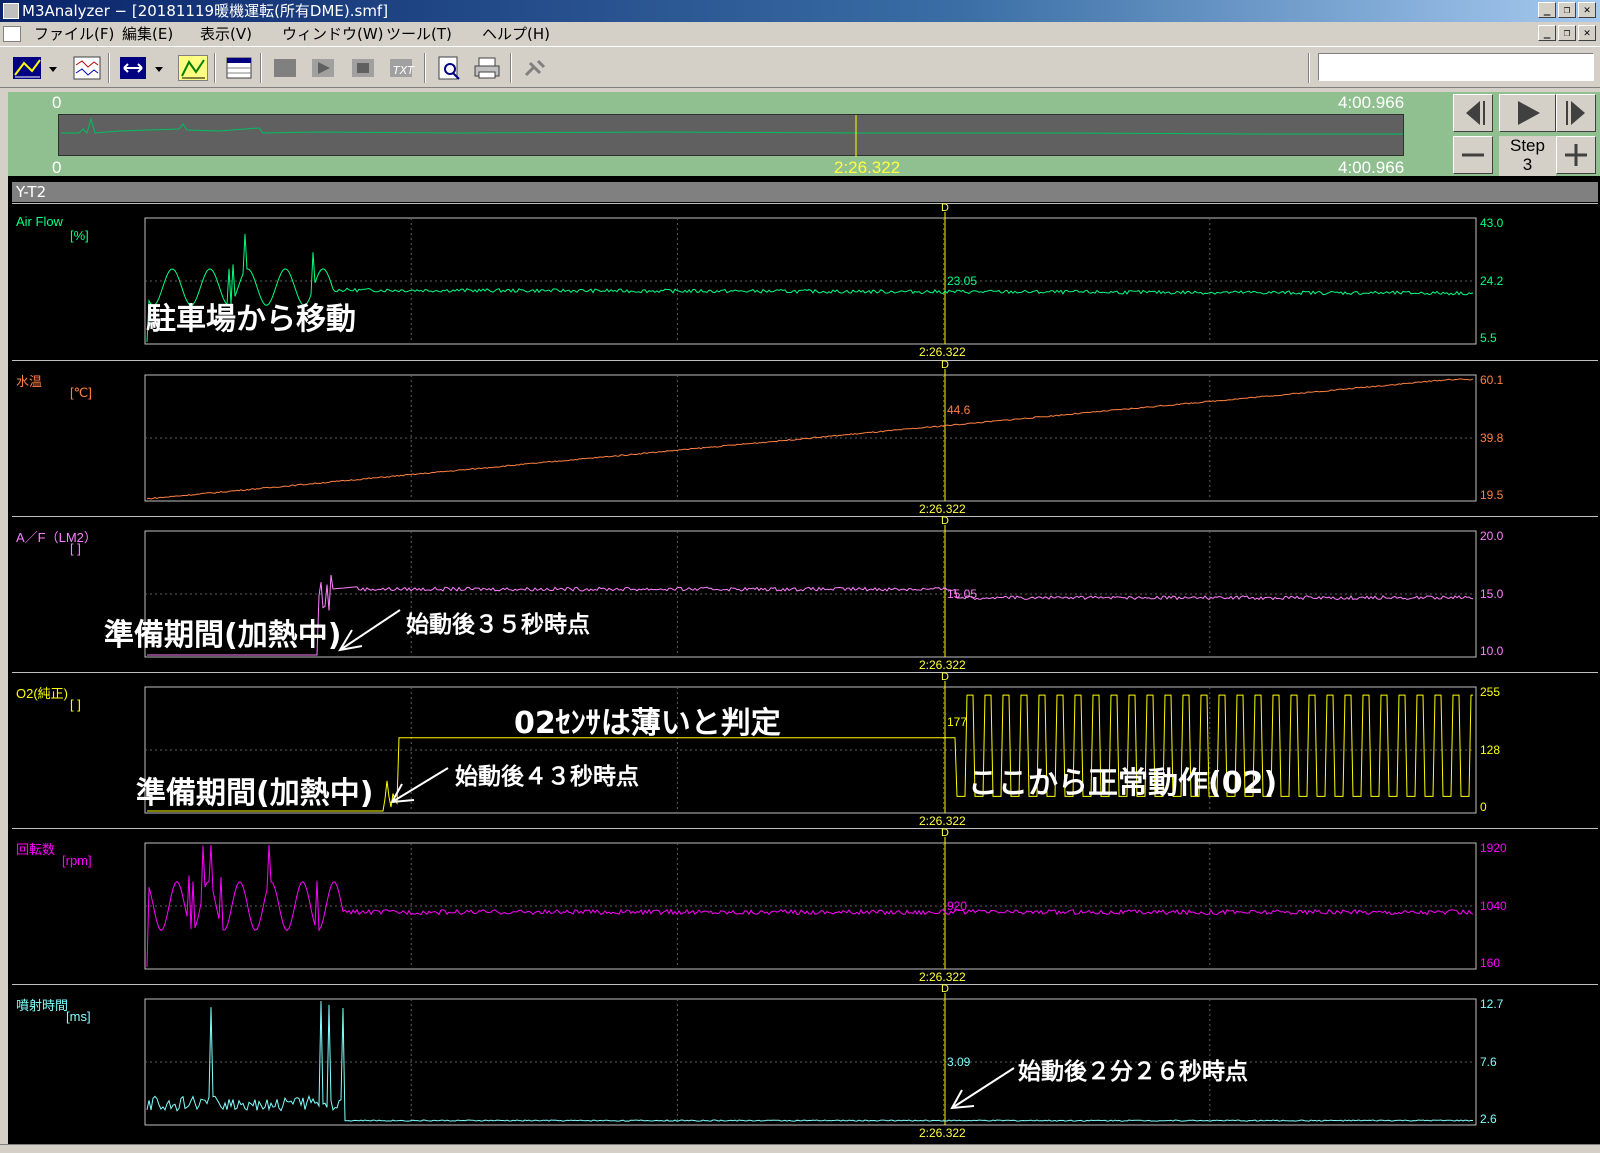 This screenshot has width=1600, height=1153. Describe the element at coordinates (1492, 281) in the screenshot. I see `y-axis-mid: 24.2` at that location.